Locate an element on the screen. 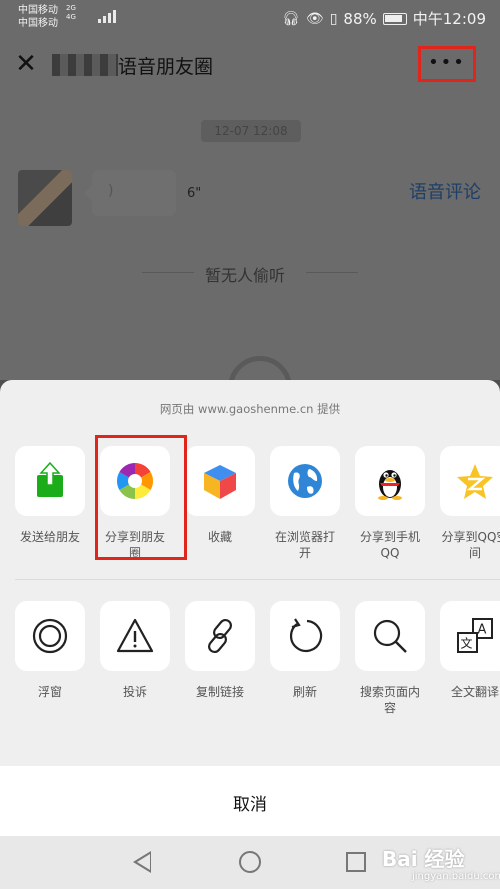 Image resolution: width=500 pixels, height=889 pixels. no-listeners-text: 暂无人偷听 is located at coordinates (245, 275).